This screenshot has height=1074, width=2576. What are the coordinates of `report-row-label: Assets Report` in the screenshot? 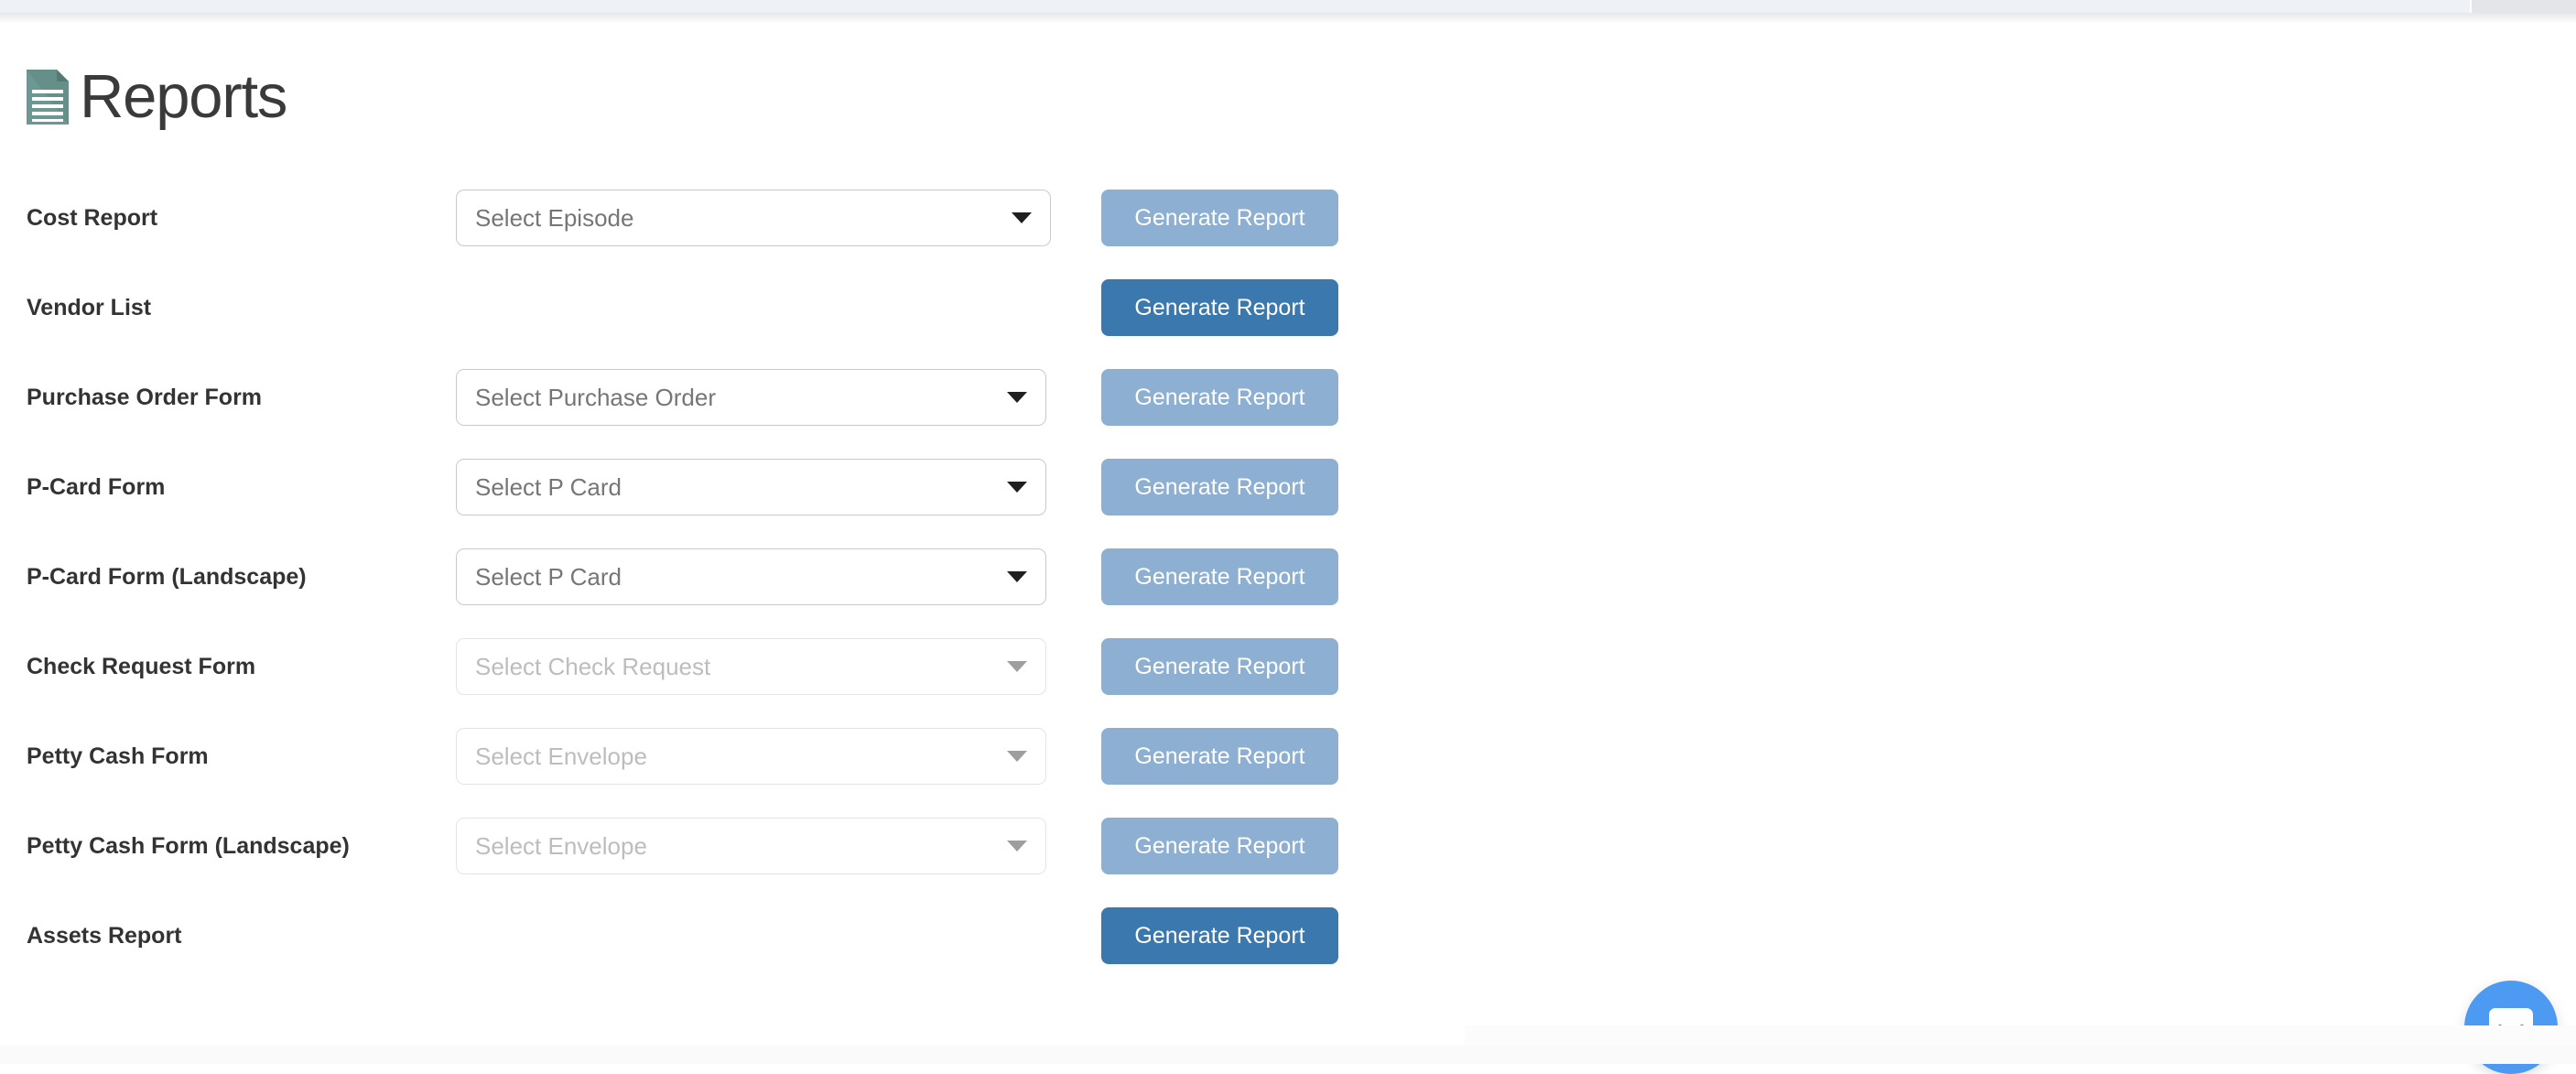 It's located at (105, 936).